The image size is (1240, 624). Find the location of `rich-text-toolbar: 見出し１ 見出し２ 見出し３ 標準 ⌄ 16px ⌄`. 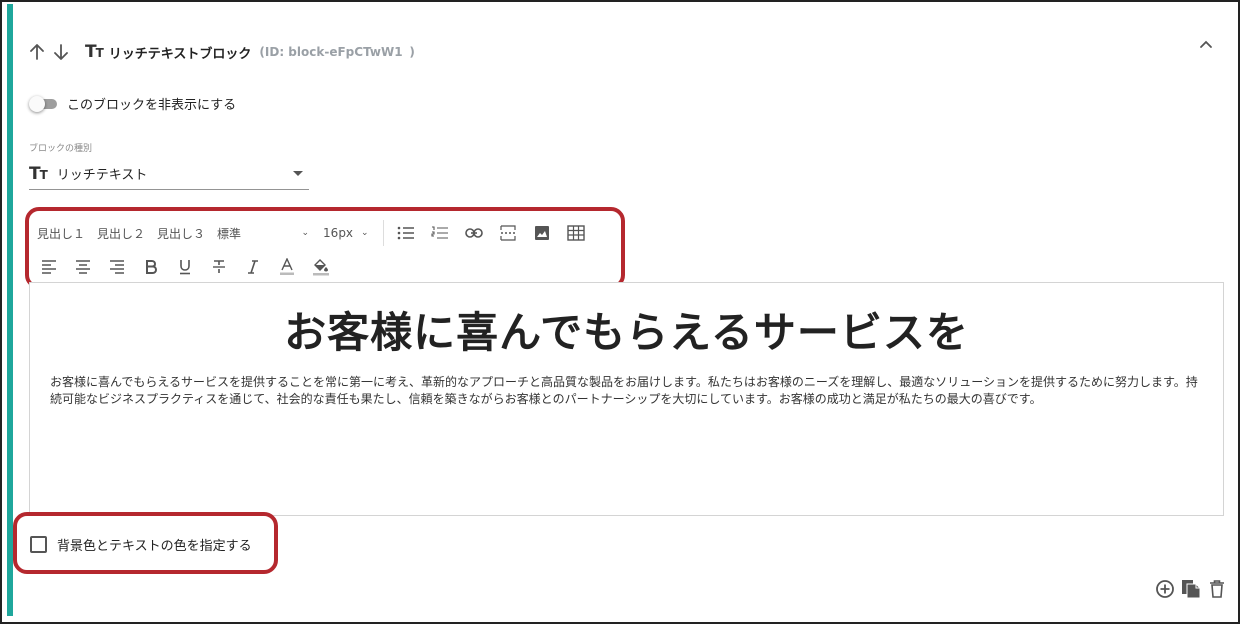

rich-text-toolbar: 見出し１ 見出し２ 見出し３ 標準 ⌄ 16px ⌄ is located at coordinates (327, 248).